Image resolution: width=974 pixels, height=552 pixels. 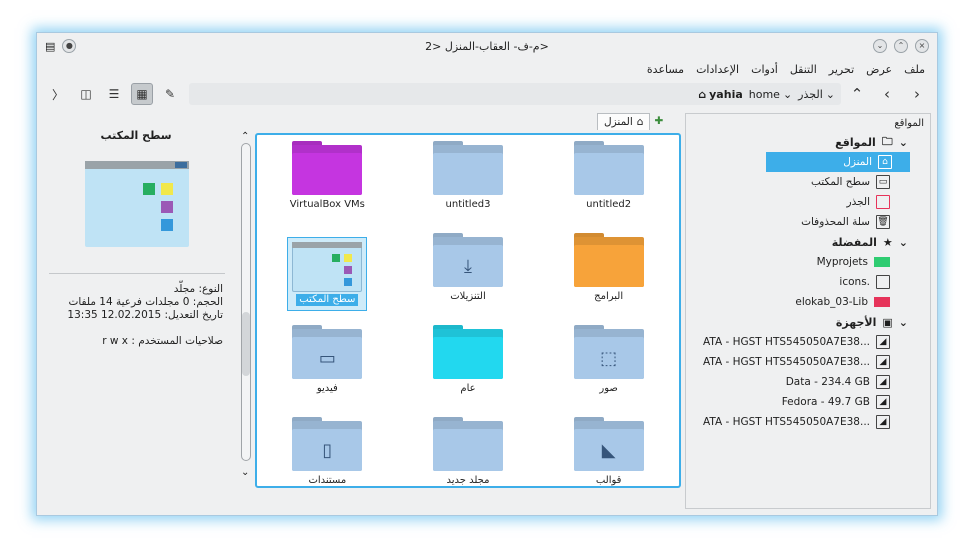 What do you see at coordinates (86, 94) in the screenshot?
I see `split-view-icon: ◫` at bounding box center [86, 94].